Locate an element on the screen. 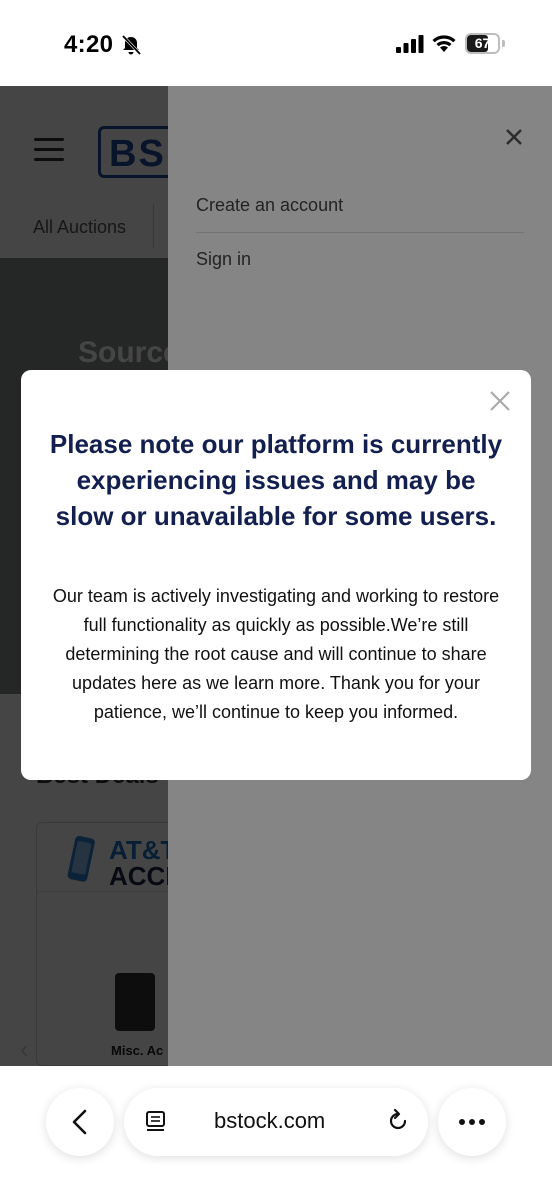 The height and width of the screenshot is (1200, 552). more-icon is located at coordinates (472, 1122).